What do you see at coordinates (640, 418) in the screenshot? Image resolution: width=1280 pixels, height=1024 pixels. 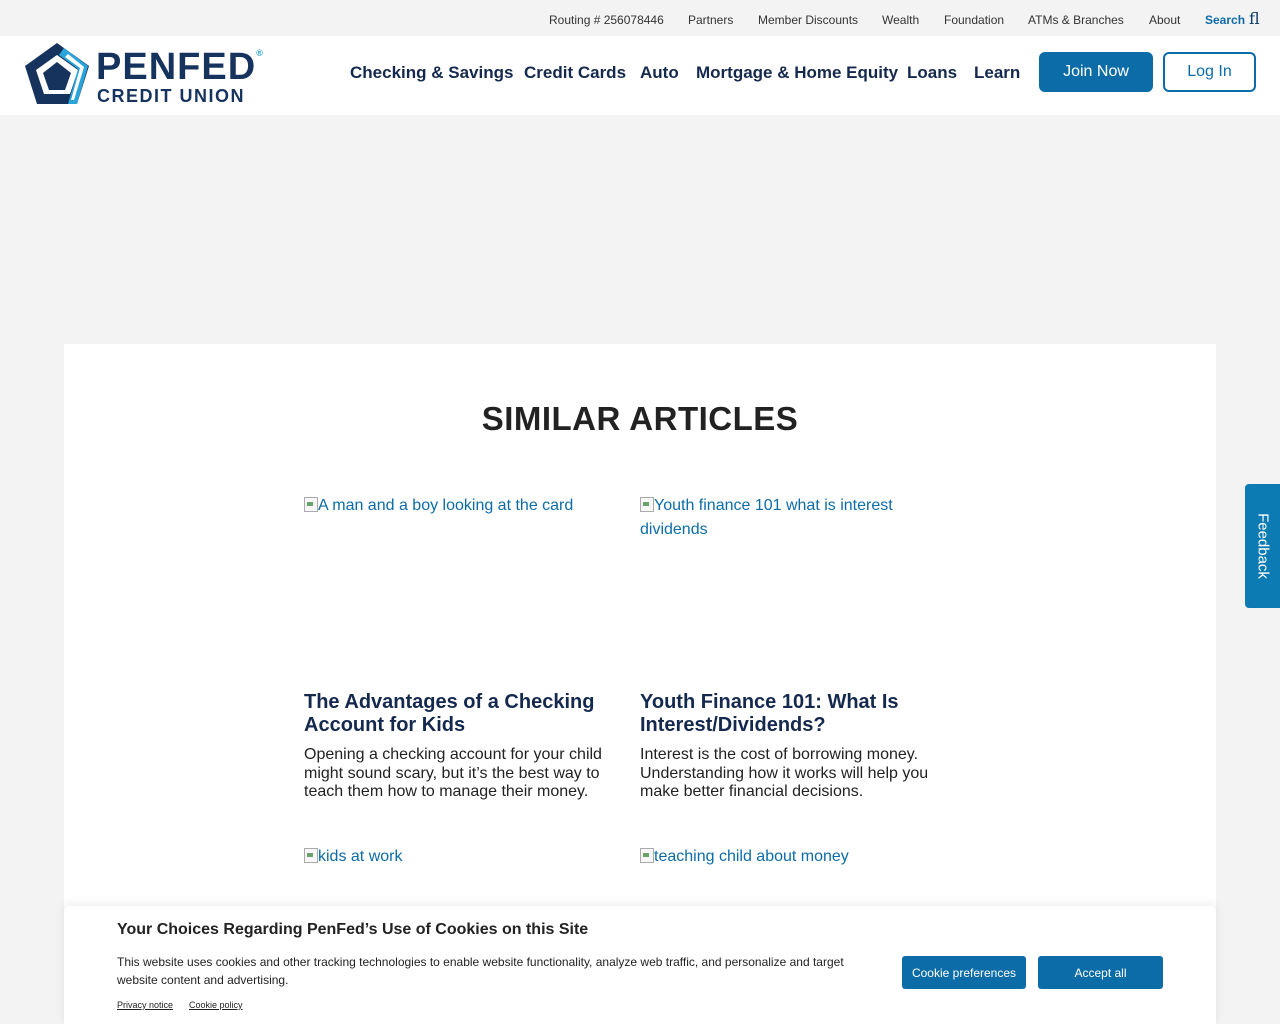 I see `section-title: SIMILAR ARTICLES` at bounding box center [640, 418].